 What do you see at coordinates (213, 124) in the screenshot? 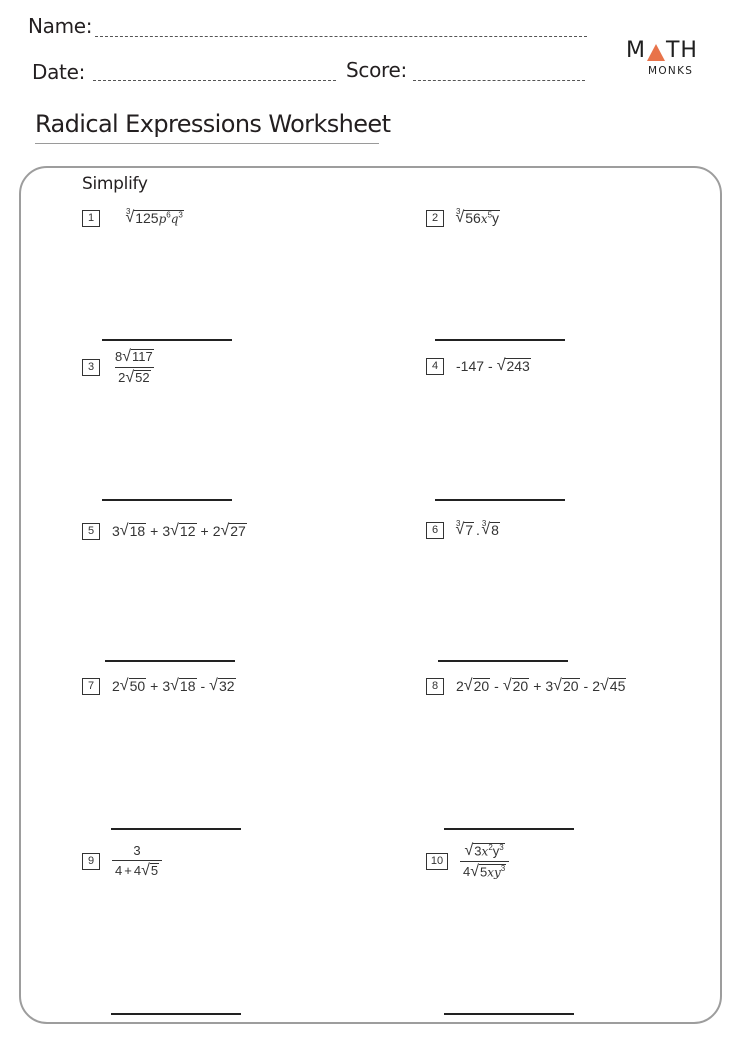
I see `worksheet-title: Radical Expressions Worksheet` at bounding box center [213, 124].